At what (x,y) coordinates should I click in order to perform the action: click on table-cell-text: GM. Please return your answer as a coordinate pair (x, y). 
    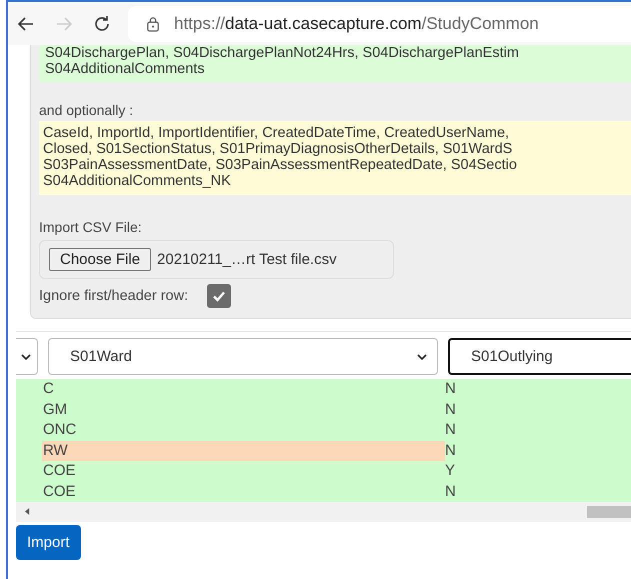
    Looking at the image, I should click on (55, 410).